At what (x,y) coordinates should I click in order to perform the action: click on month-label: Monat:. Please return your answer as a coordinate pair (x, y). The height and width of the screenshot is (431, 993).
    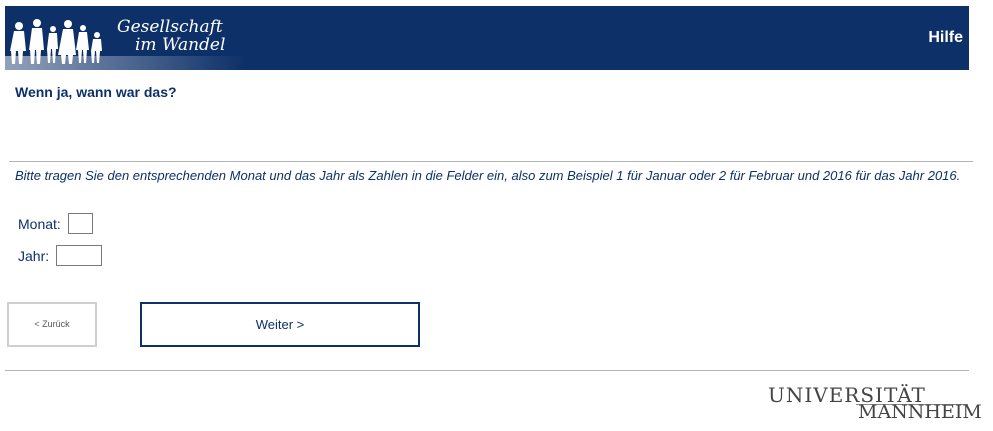
    Looking at the image, I should click on (39, 223).